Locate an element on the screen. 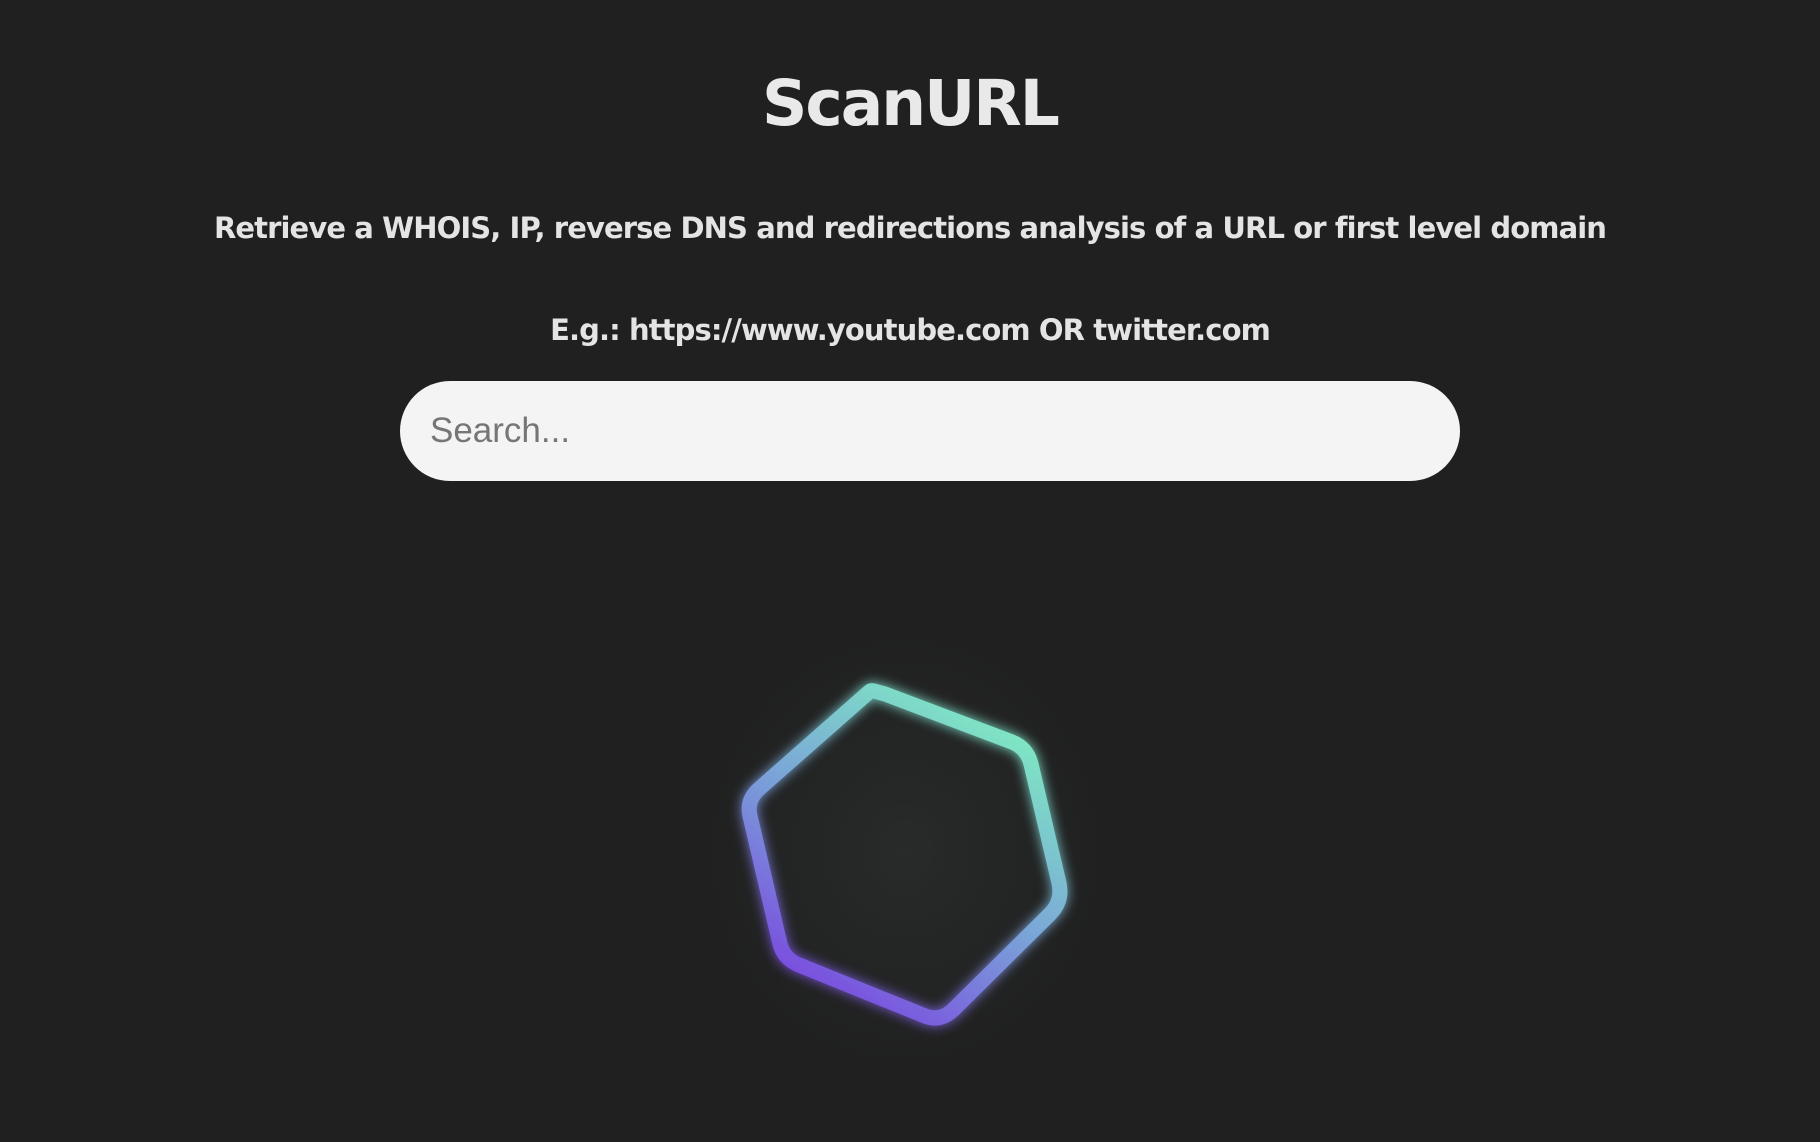  page-title: ScanURL is located at coordinates (911, 103).